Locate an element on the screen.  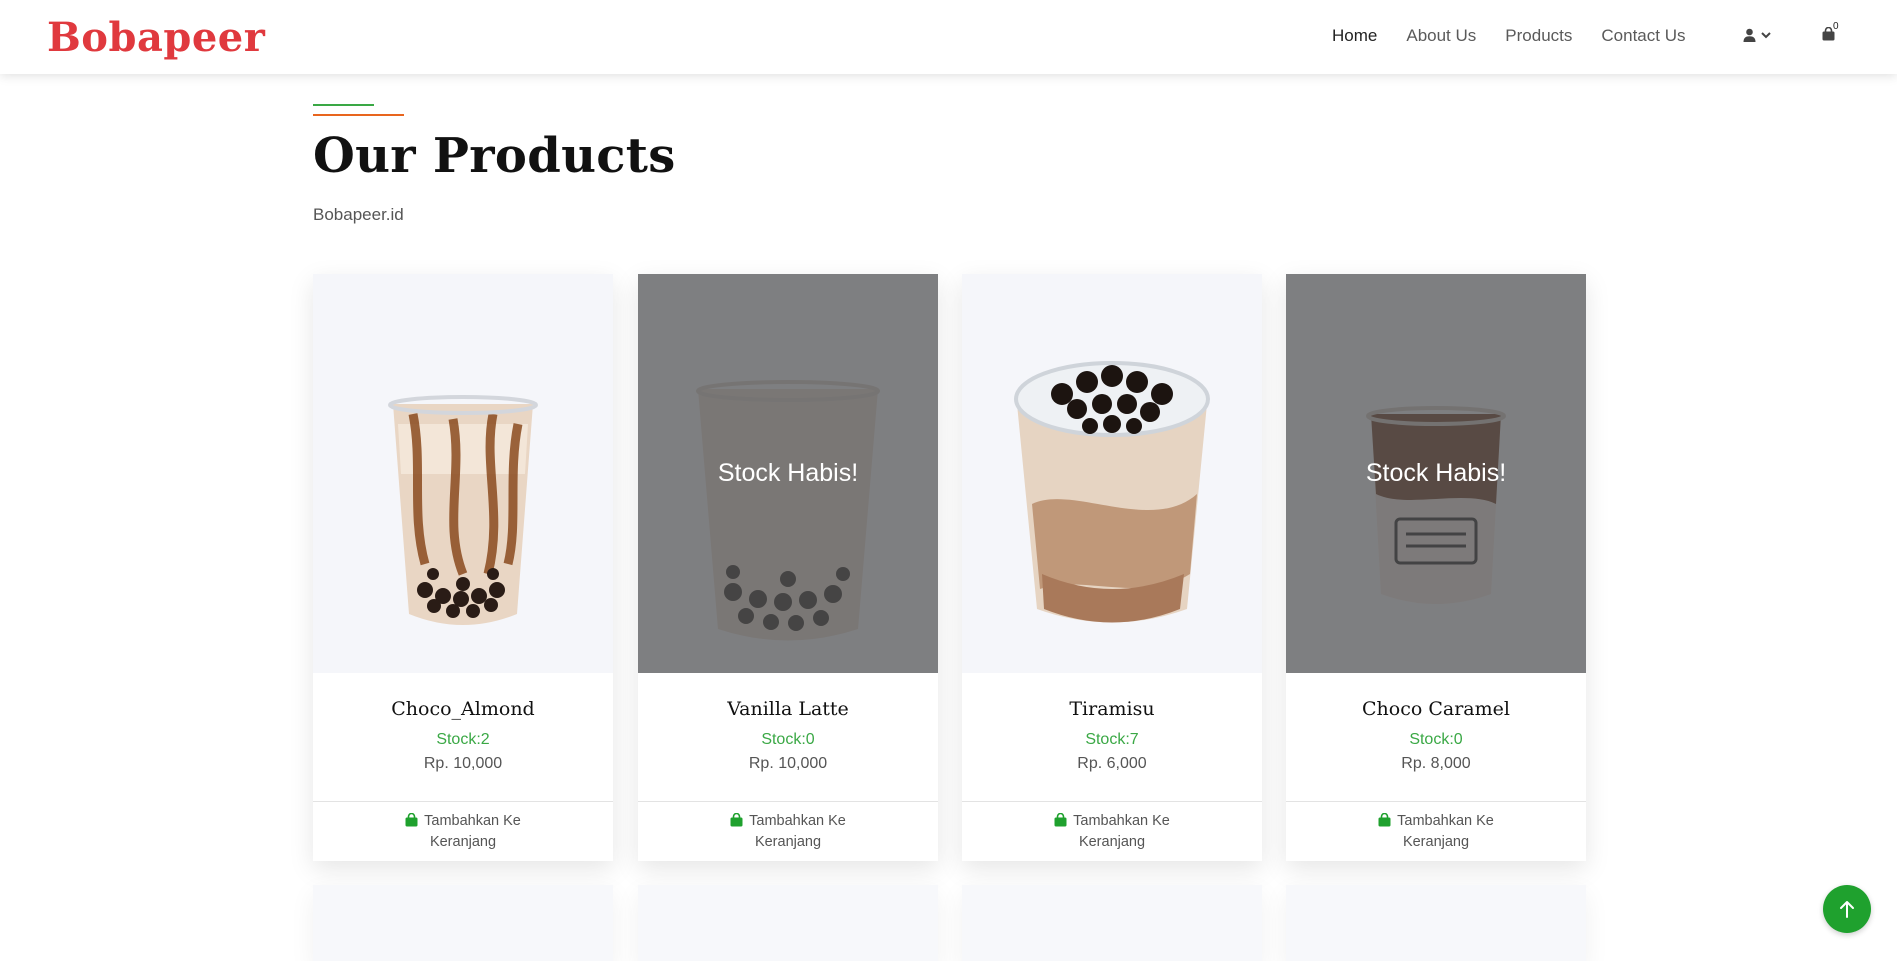
page-subtitle: Bobapeer.id is located at coordinates (358, 214).